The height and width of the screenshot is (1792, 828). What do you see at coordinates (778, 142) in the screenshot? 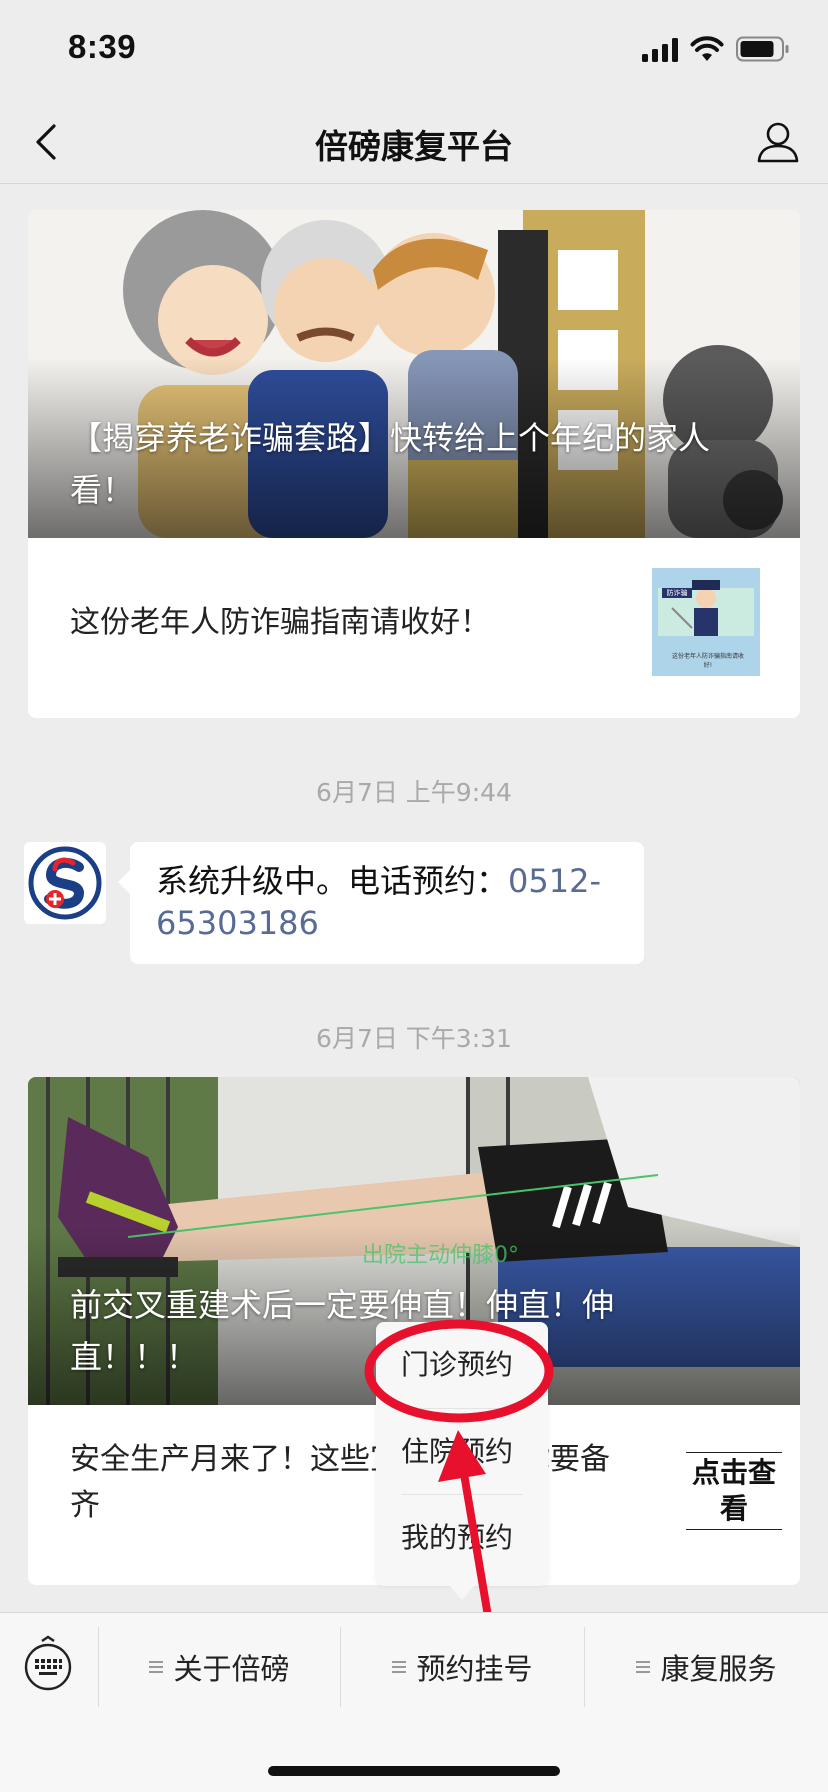
I see `profile-icon` at bounding box center [778, 142].